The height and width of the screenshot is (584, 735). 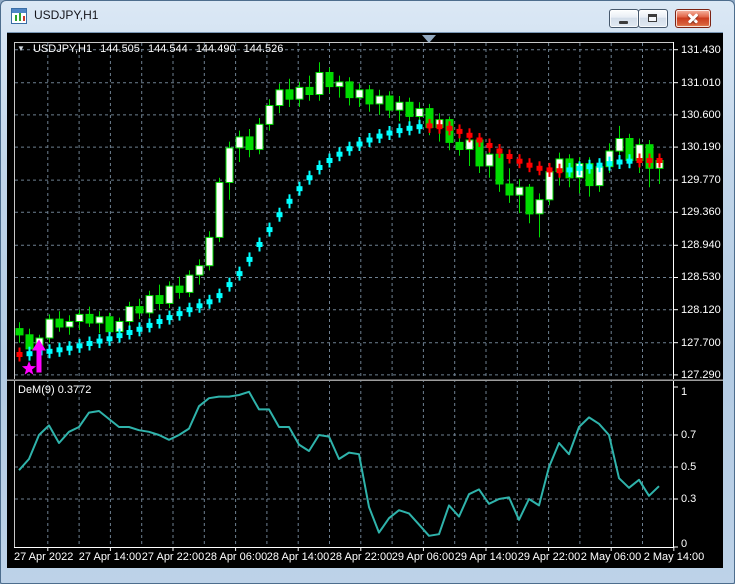 I want to click on minimize-icon, so click(x=623, y=22).